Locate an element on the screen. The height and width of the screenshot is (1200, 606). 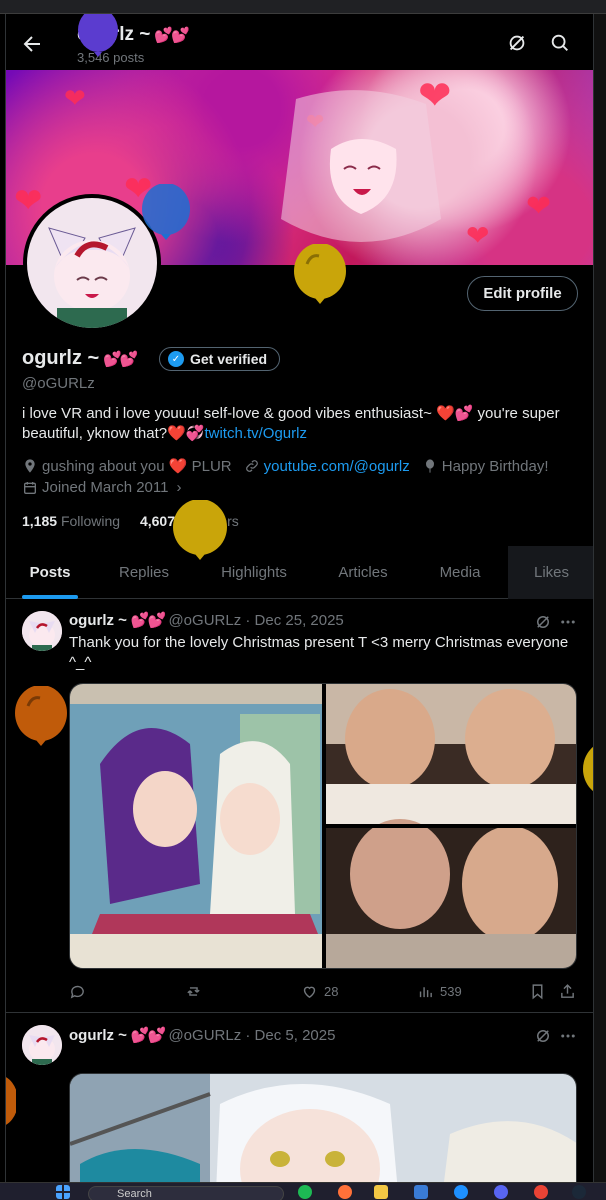
balloon-decor-purple is located at coordinates (98, 35).